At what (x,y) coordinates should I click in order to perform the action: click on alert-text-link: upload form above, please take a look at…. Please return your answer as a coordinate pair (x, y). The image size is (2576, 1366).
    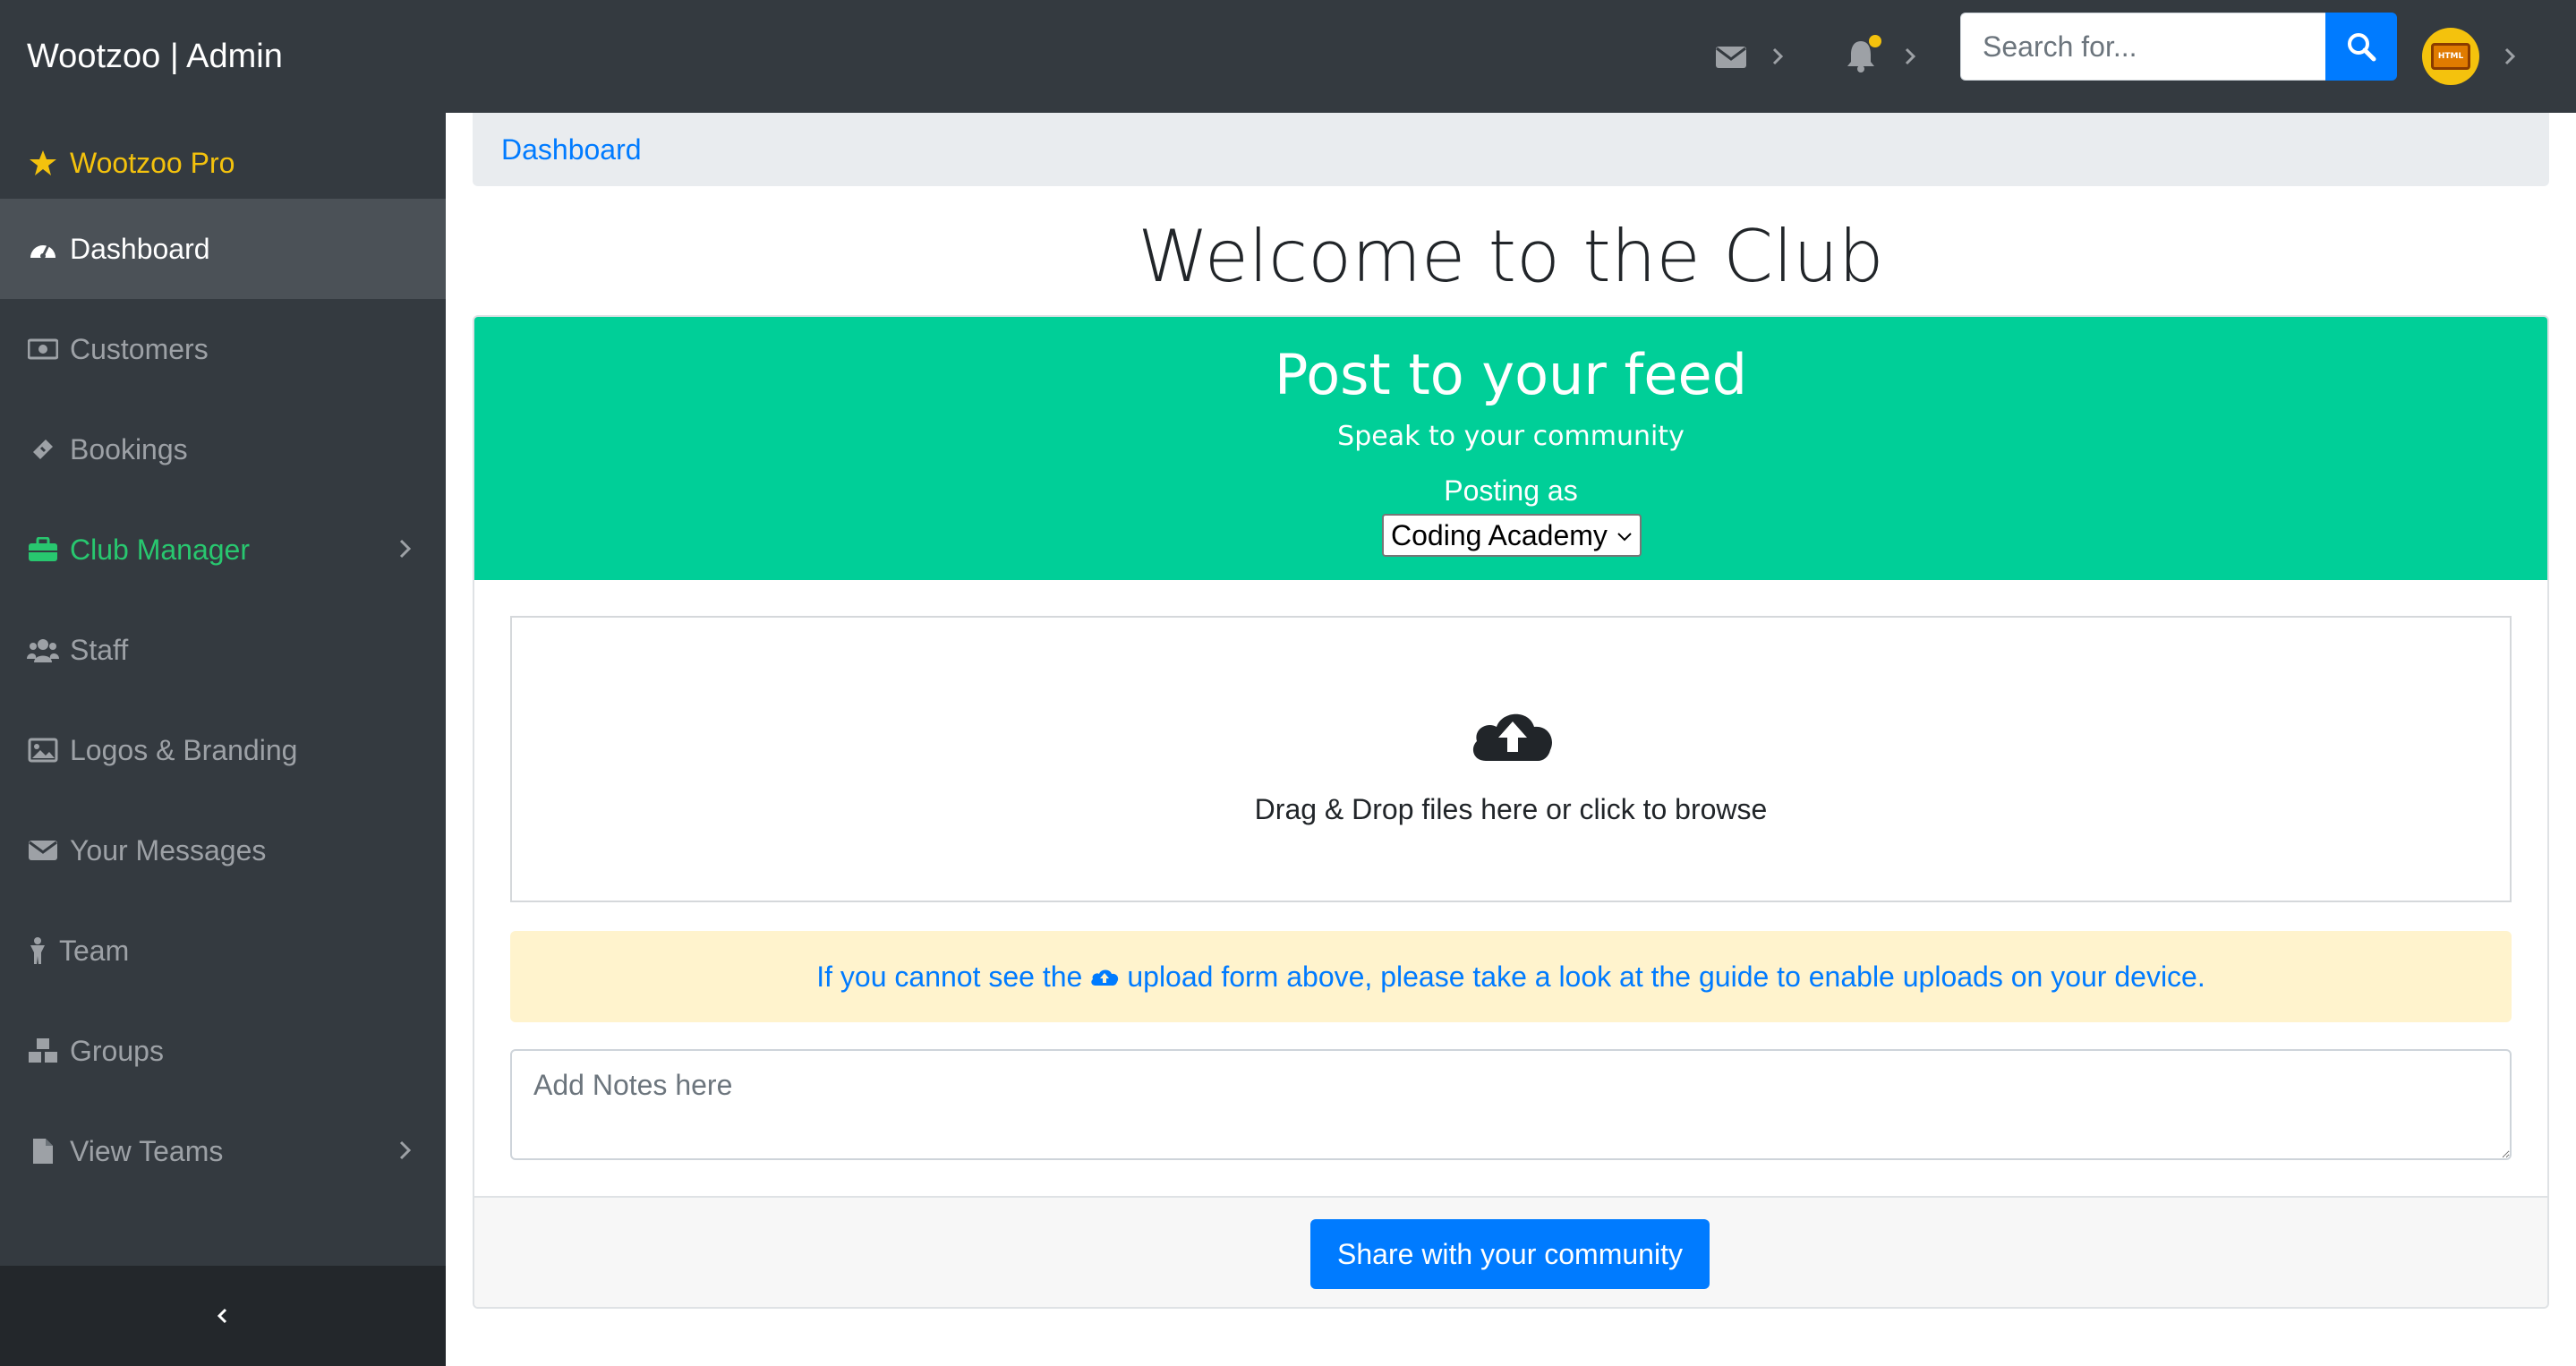
    Looking at the image, I should click on (1666, 977).